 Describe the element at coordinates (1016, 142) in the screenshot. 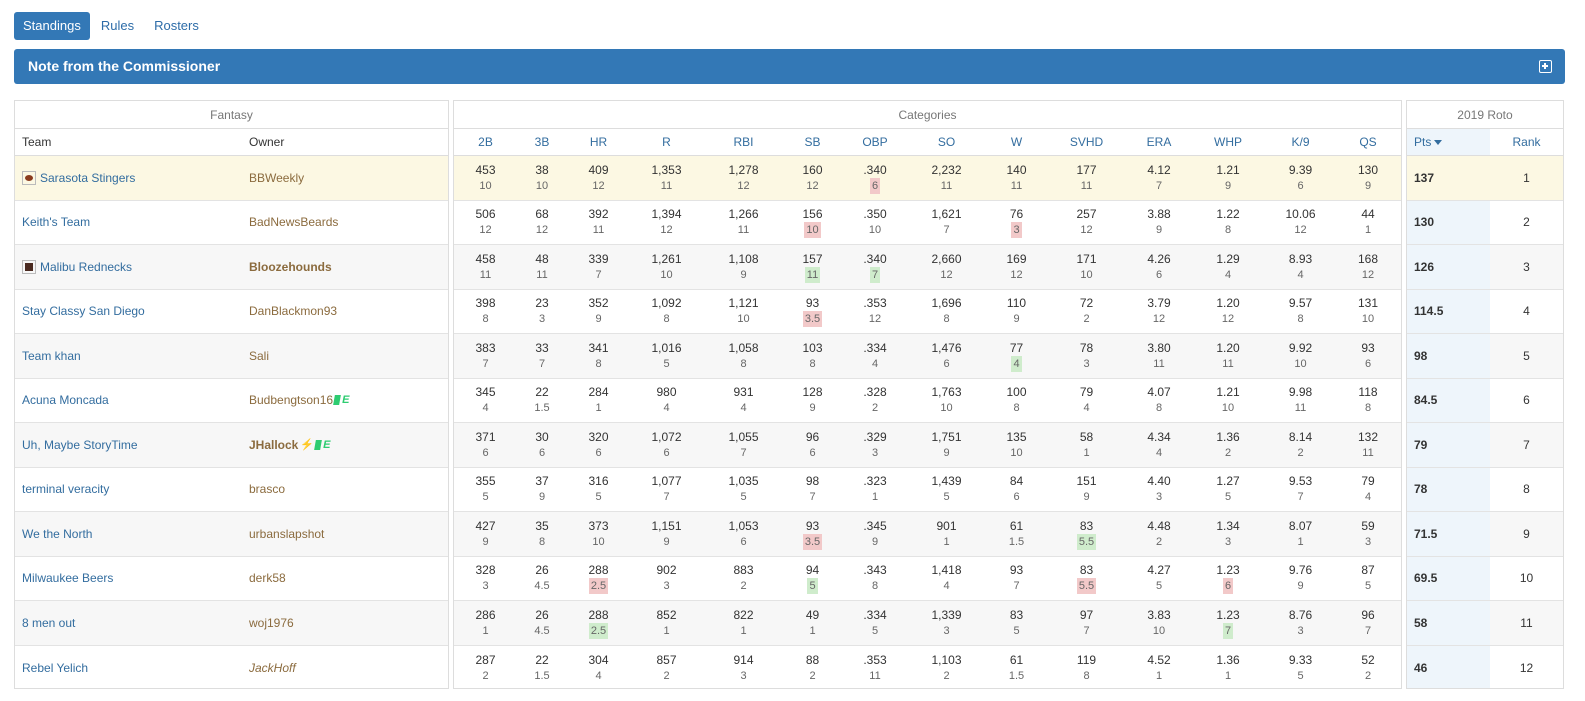

I see `category-header-w: W` at that location.